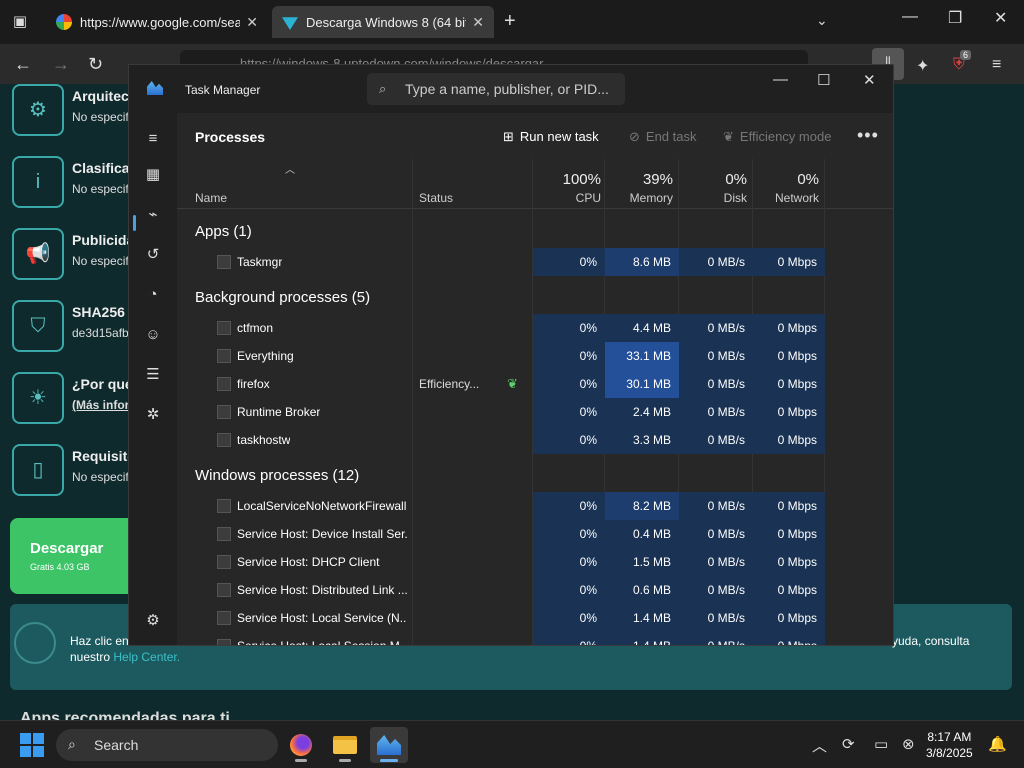 This screenshot has width=1024, height=768. I want to click on new-tab-icon: +, so click(510, 21).